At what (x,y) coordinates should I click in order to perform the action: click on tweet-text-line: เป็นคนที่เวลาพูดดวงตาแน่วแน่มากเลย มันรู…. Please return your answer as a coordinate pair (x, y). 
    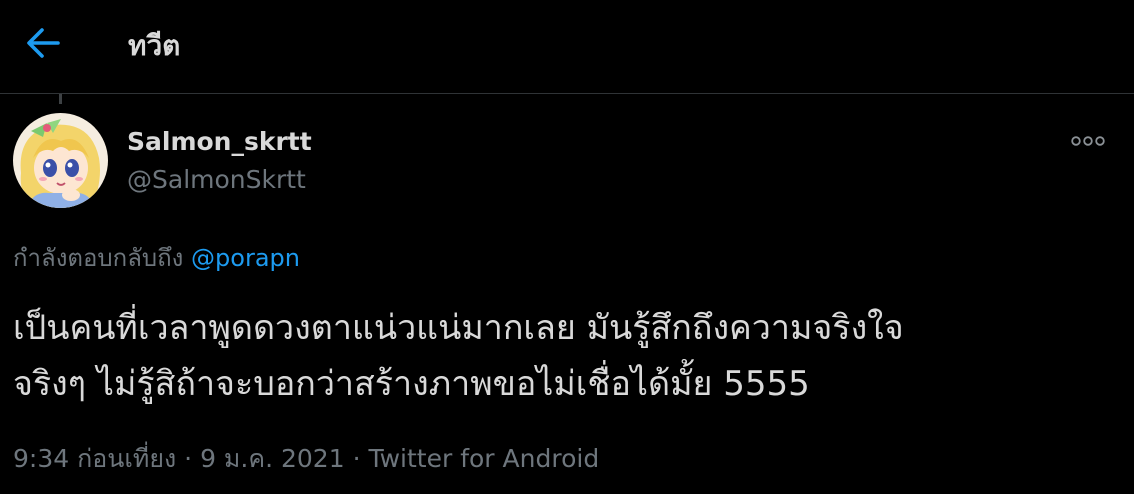
    Looking at the image, I should click on (458, 328).